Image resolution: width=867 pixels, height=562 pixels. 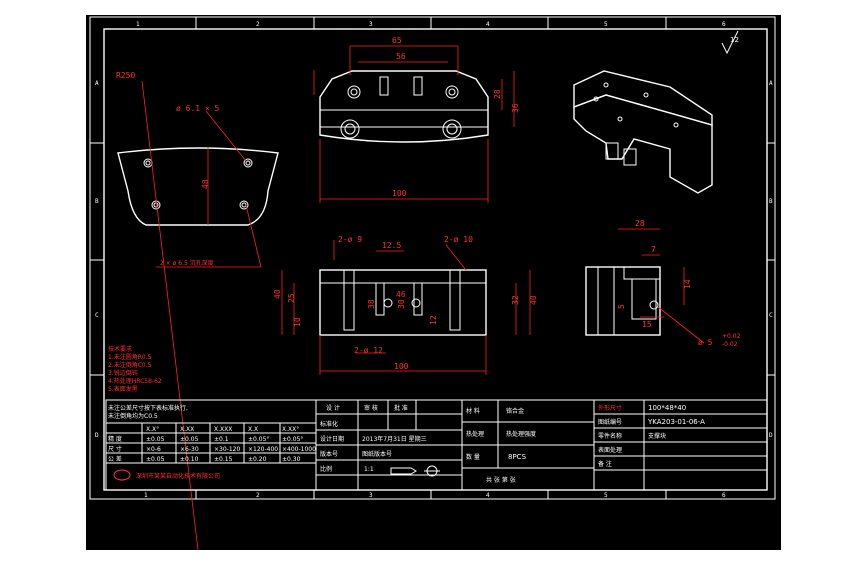 What do you see at coordinates (771, 435) in the screenshot?
I see `zone-right-d: D` at bounding box center [771, 435].